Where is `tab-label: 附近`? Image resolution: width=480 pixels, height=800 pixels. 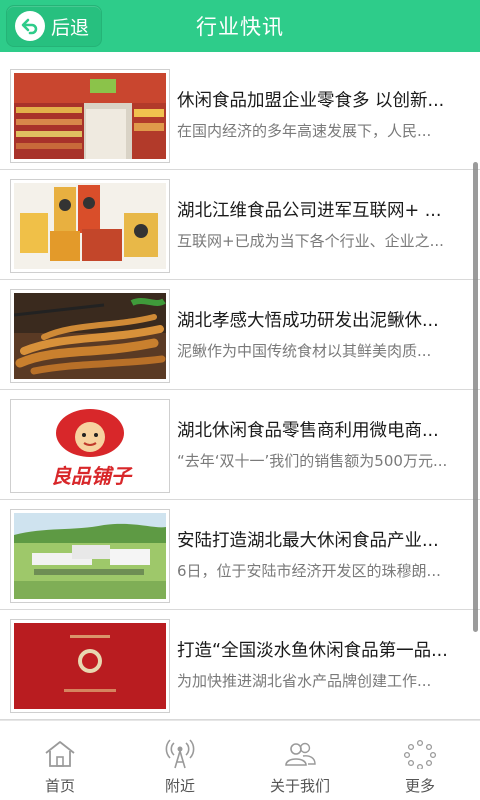 tab-label: 附近 is located at coordinates (179, 786).